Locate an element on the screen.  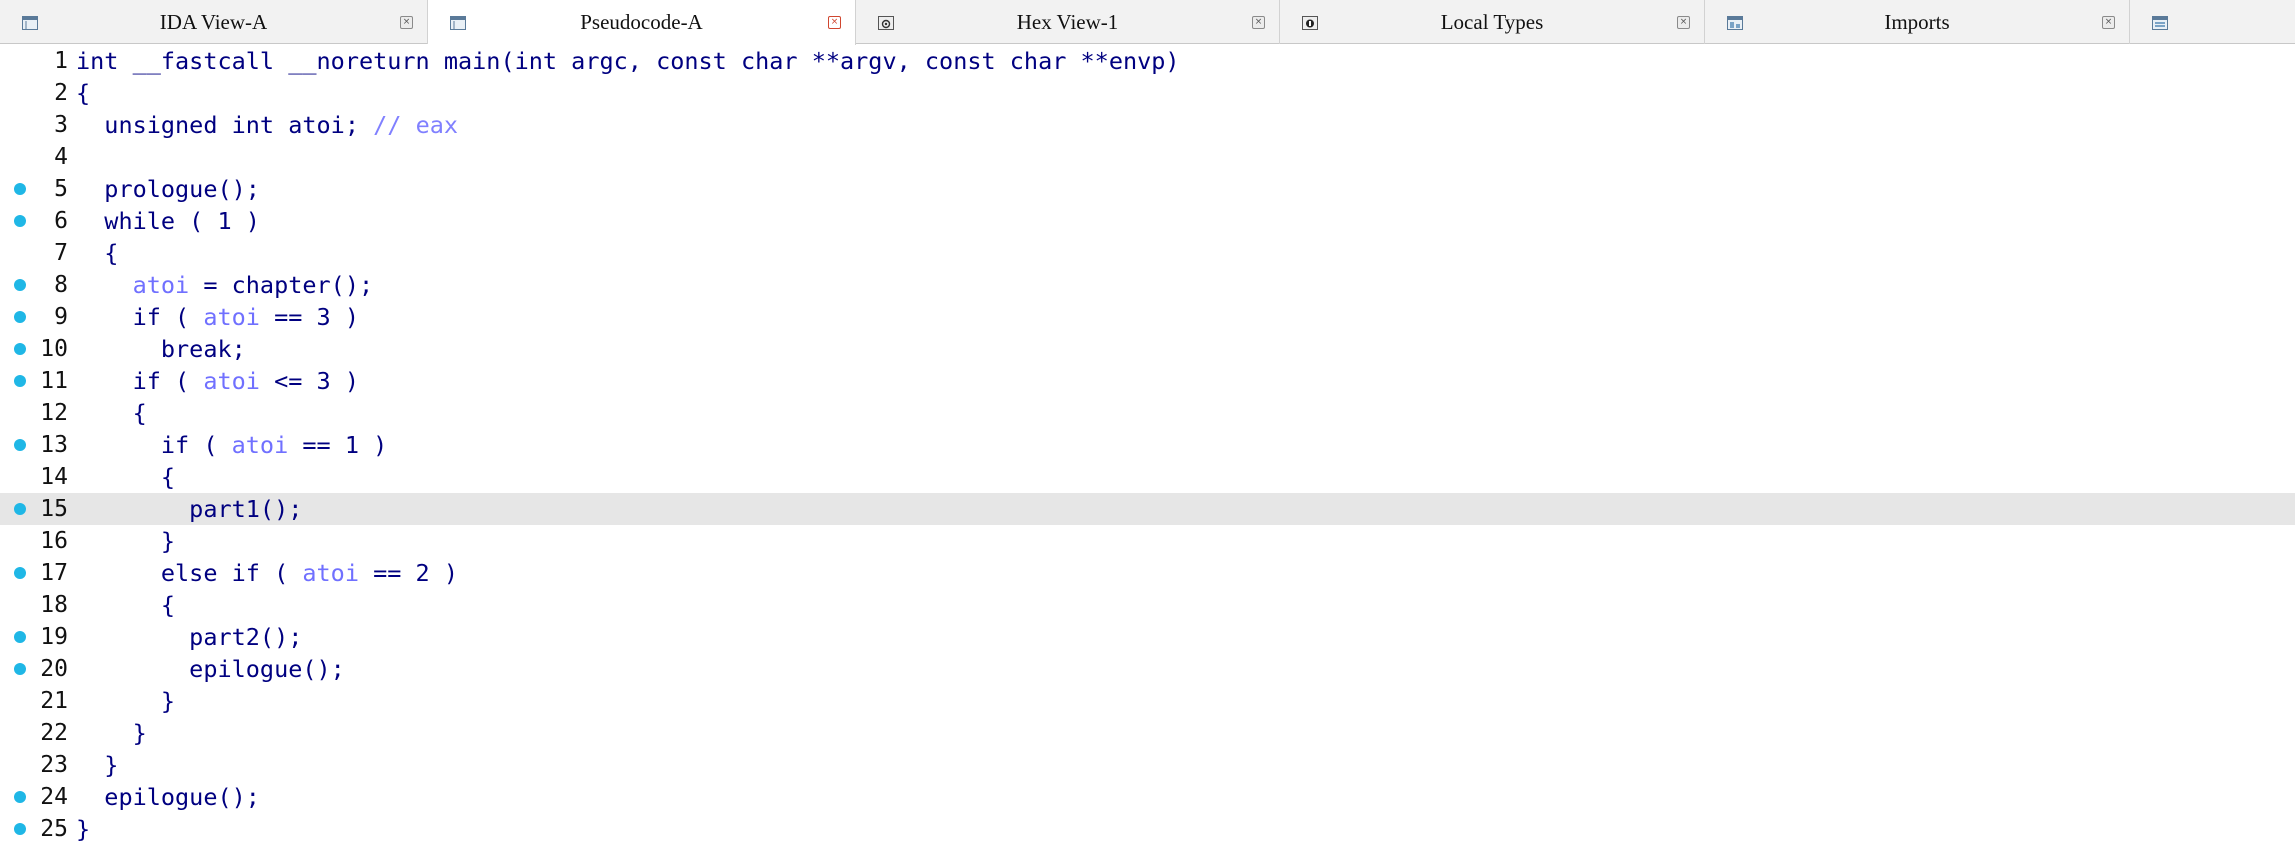
line-number: 22 is located at coordinates (54, 733).